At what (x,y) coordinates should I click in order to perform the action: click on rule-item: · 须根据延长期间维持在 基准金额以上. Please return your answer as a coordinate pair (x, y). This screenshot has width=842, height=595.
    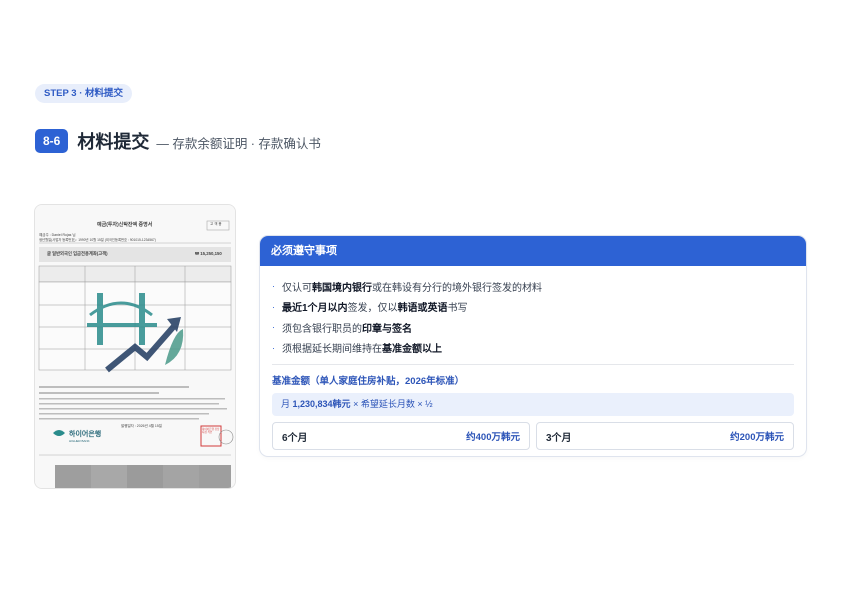
    Looking at the image, I should click on (357, 349).